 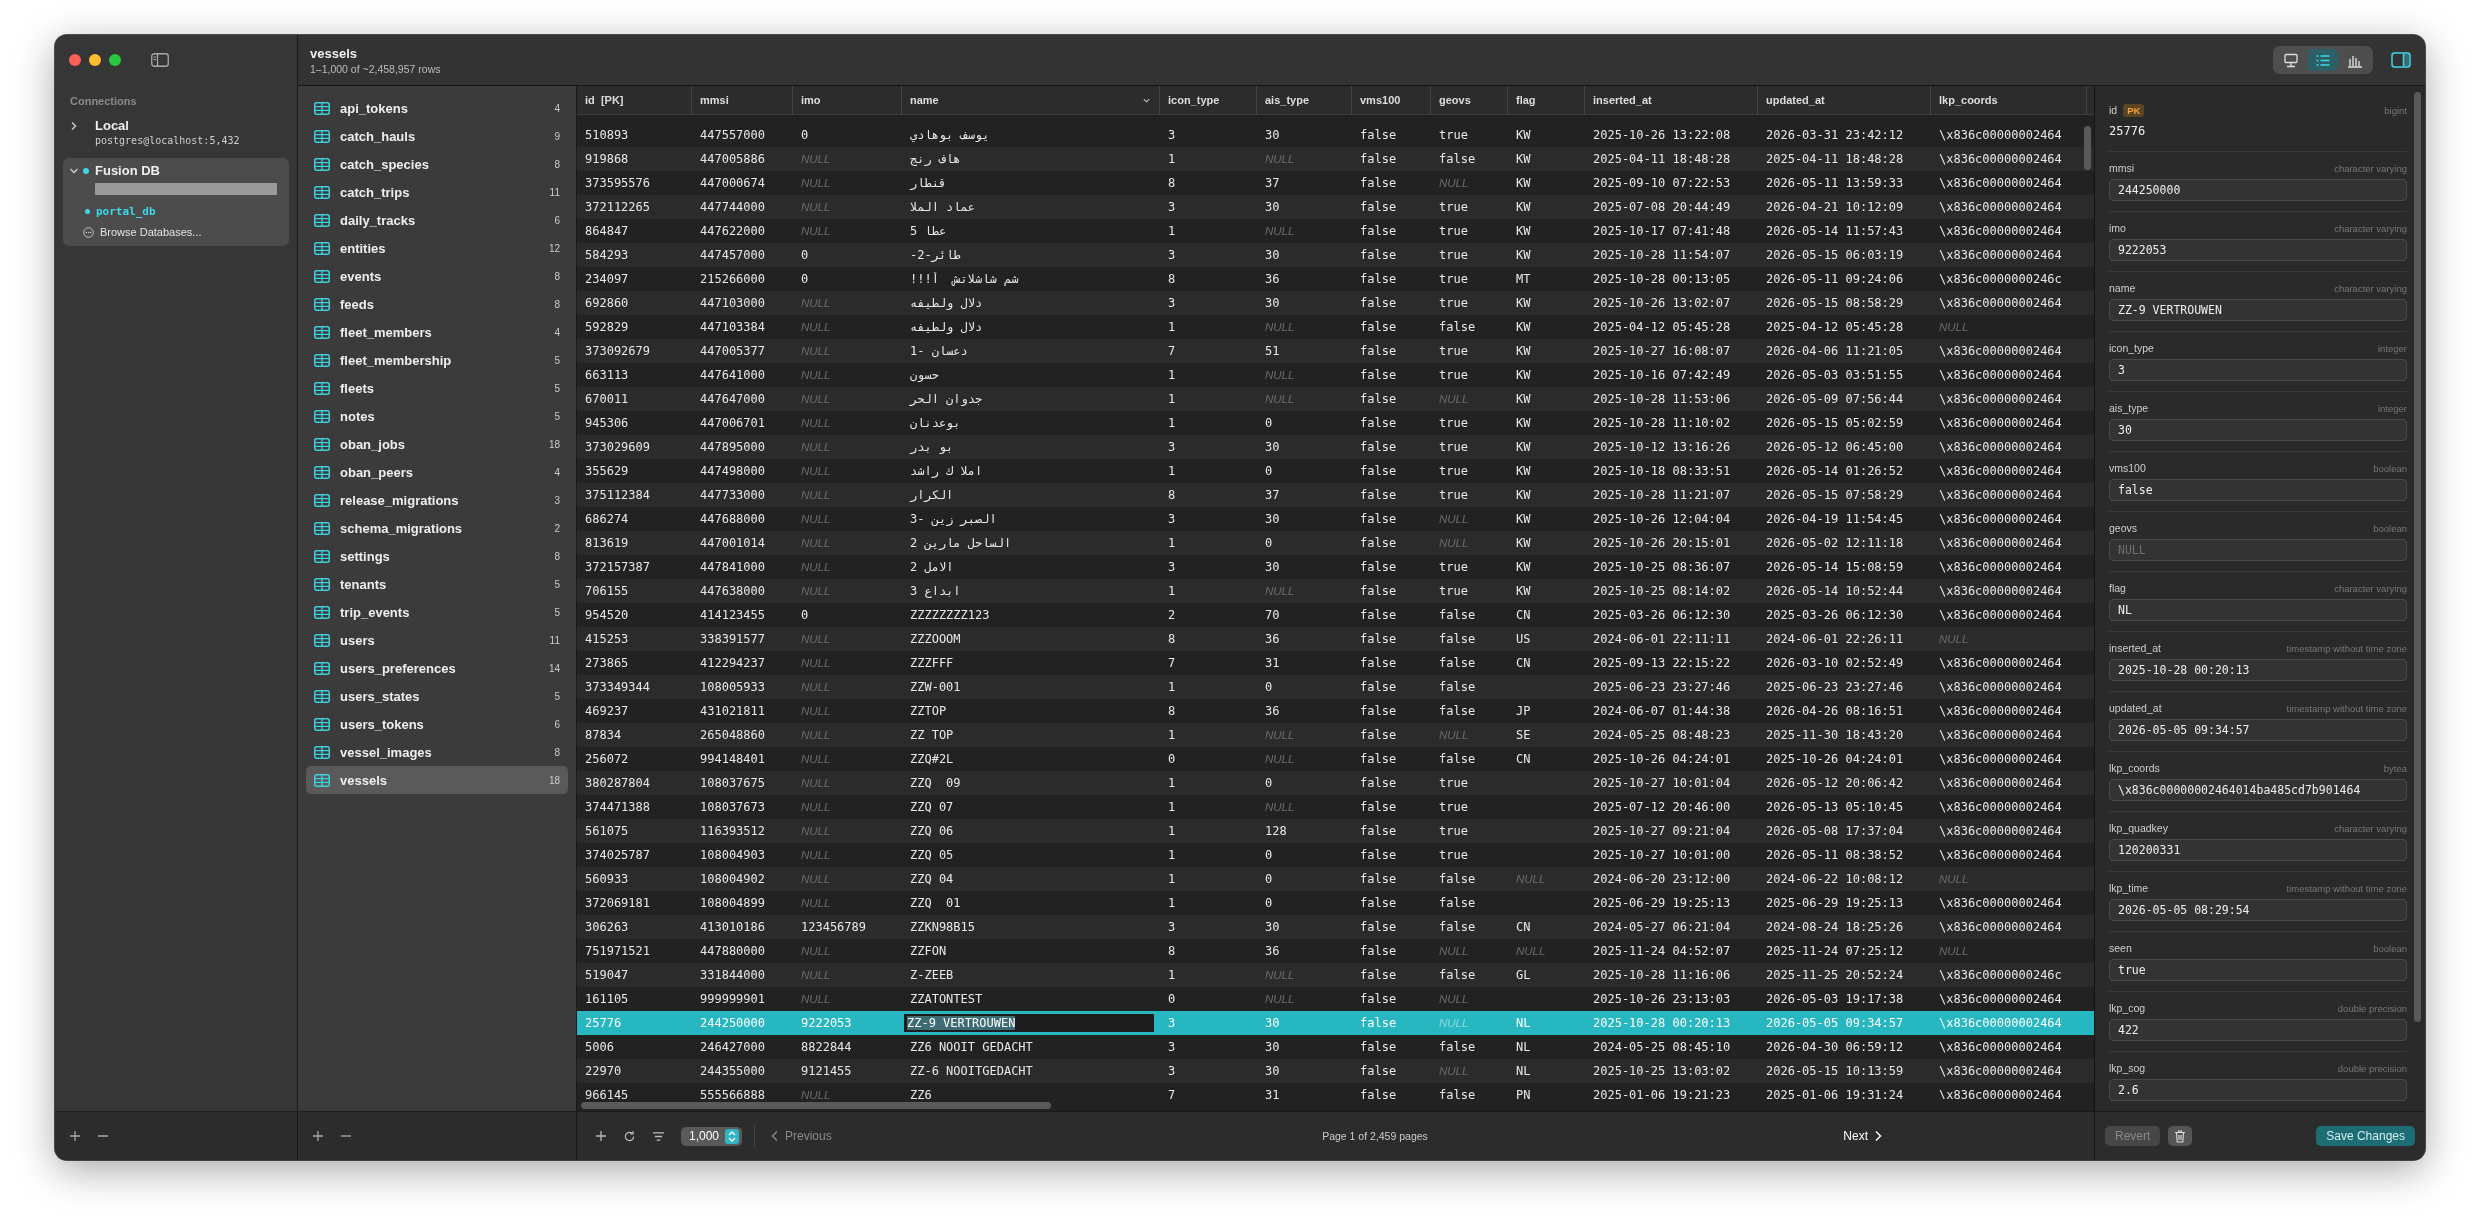 What do you see at coordinates (1335, 807) in the screenshot?
I see `table-row: 374471388 108037673 NULL ZZQ 07 1 NULL false true 2025-07-12 20:46:00 2026-05-13 05:10:45 \x836c00000002464` at bounding box center [1335, 807].